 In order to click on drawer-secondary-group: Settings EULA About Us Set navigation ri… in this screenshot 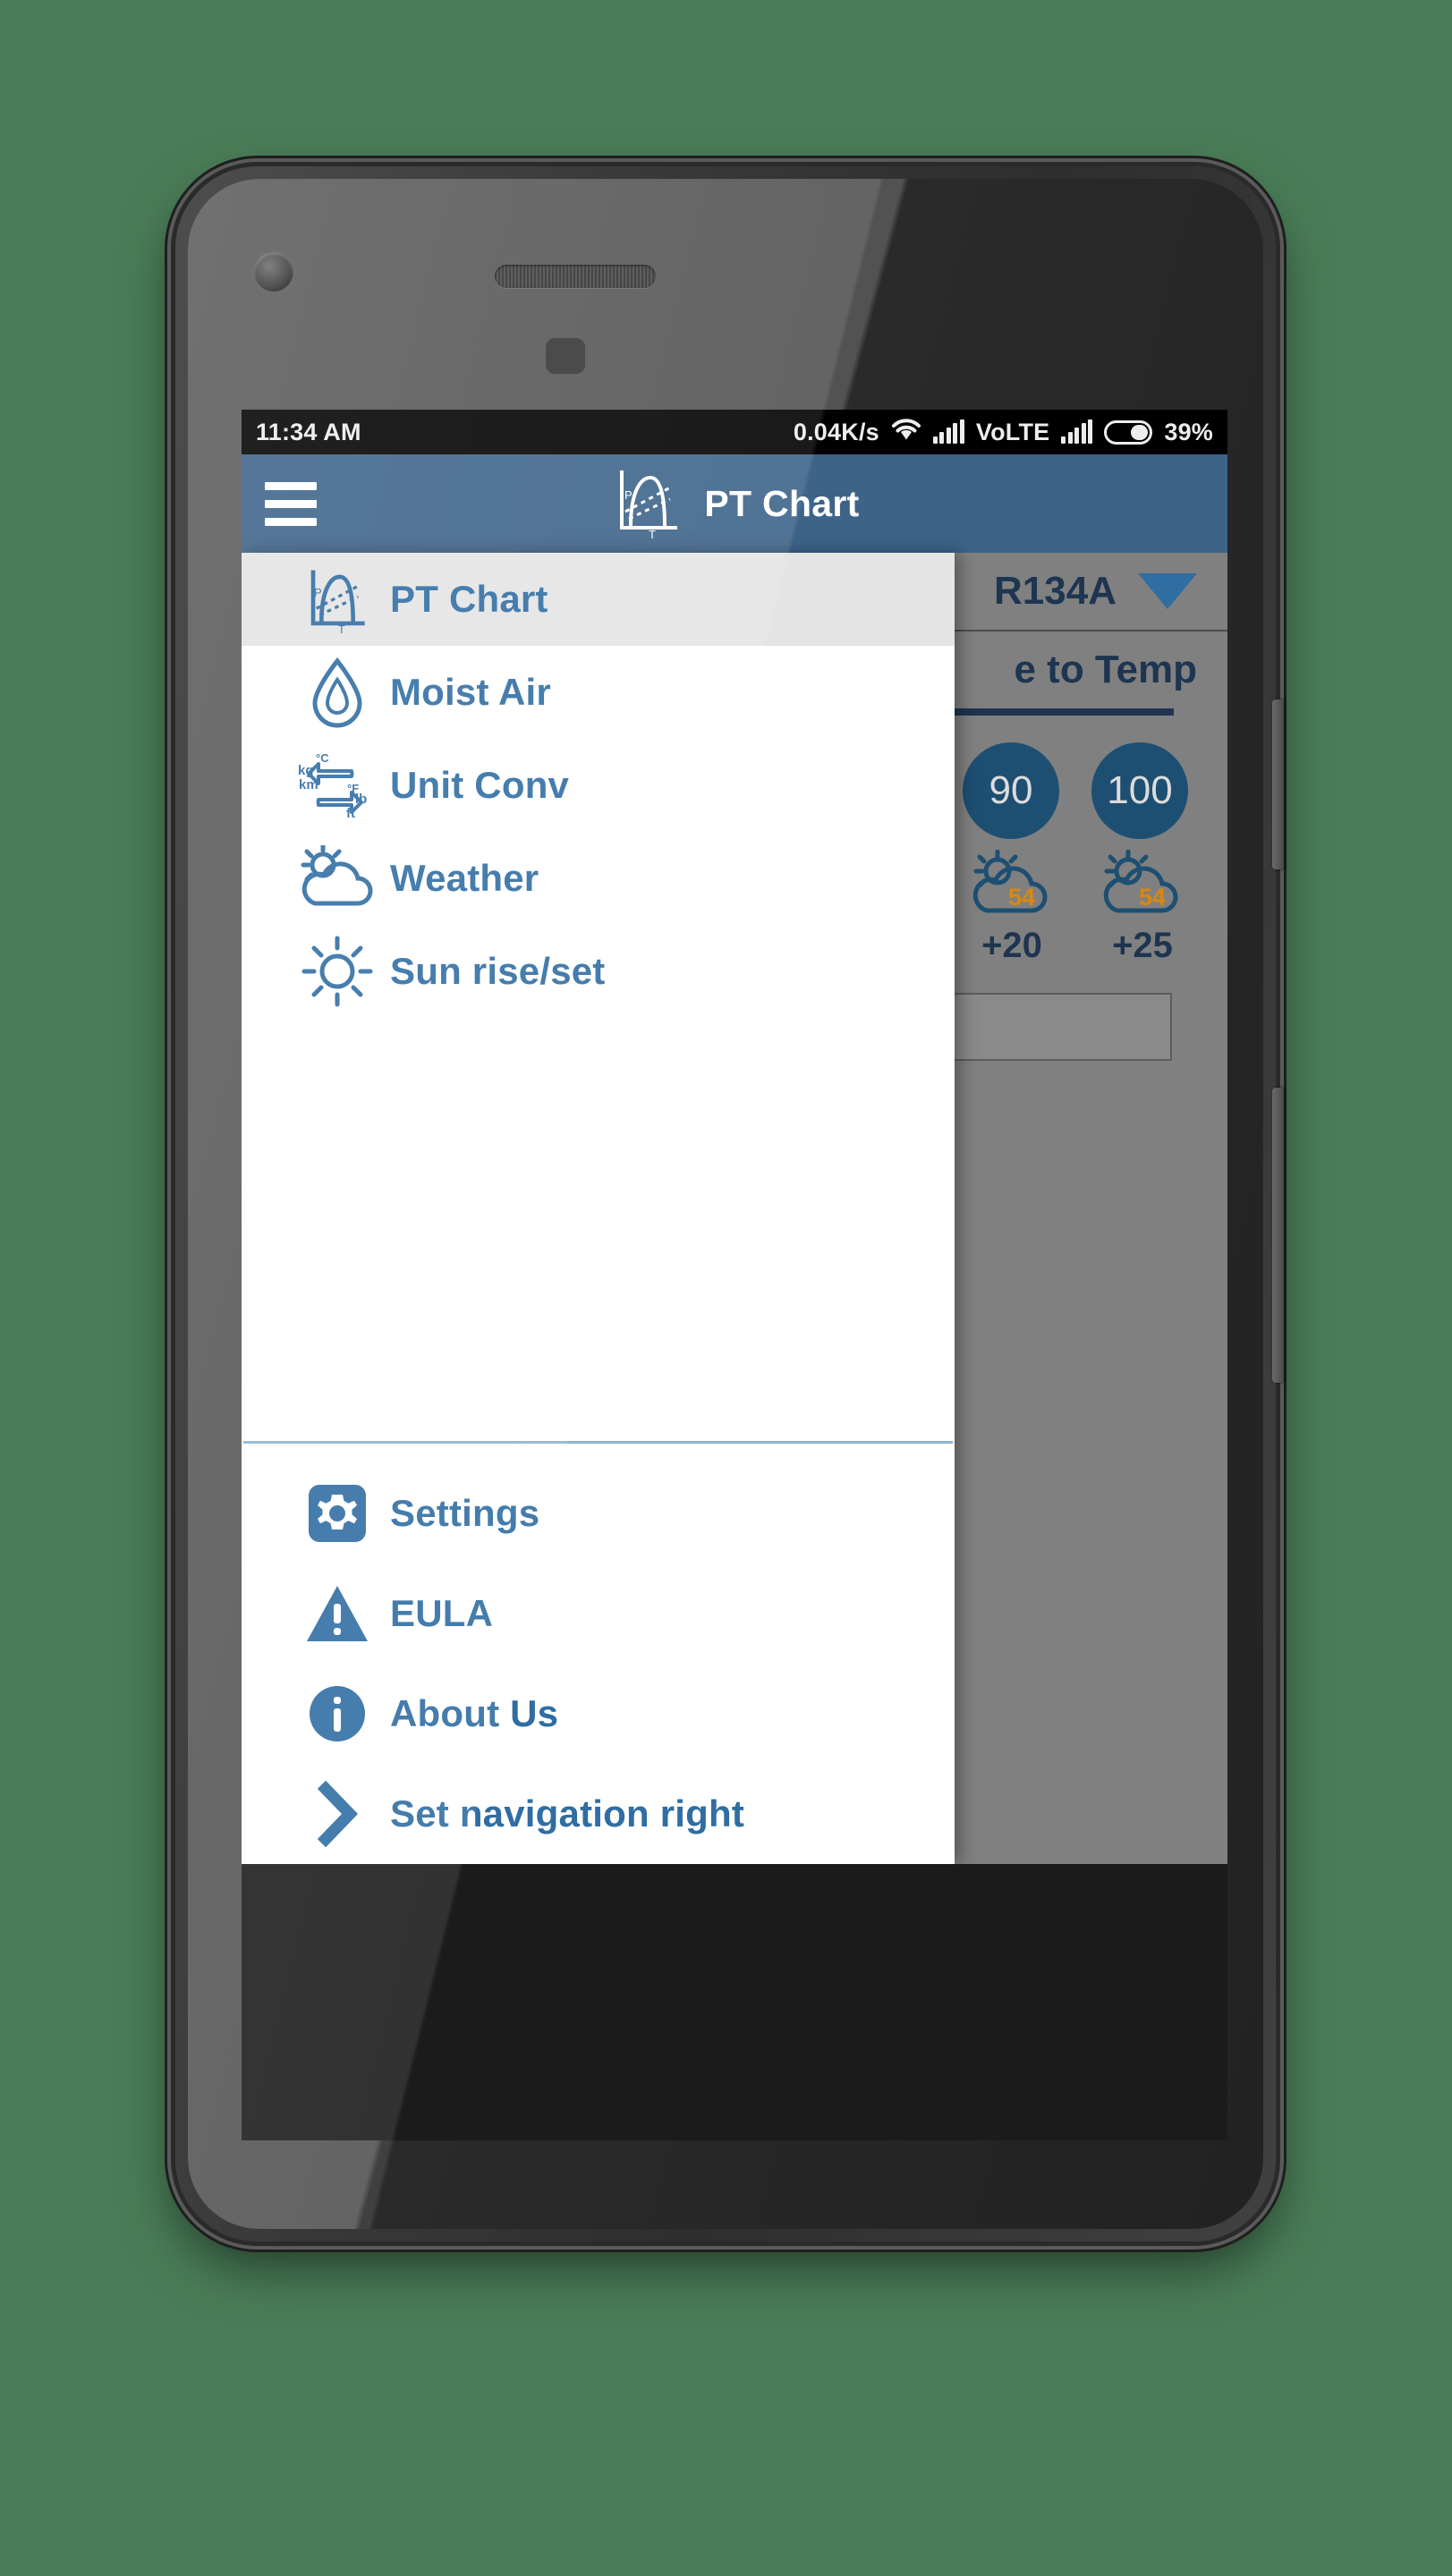, I will do `click(598, 1654)`.